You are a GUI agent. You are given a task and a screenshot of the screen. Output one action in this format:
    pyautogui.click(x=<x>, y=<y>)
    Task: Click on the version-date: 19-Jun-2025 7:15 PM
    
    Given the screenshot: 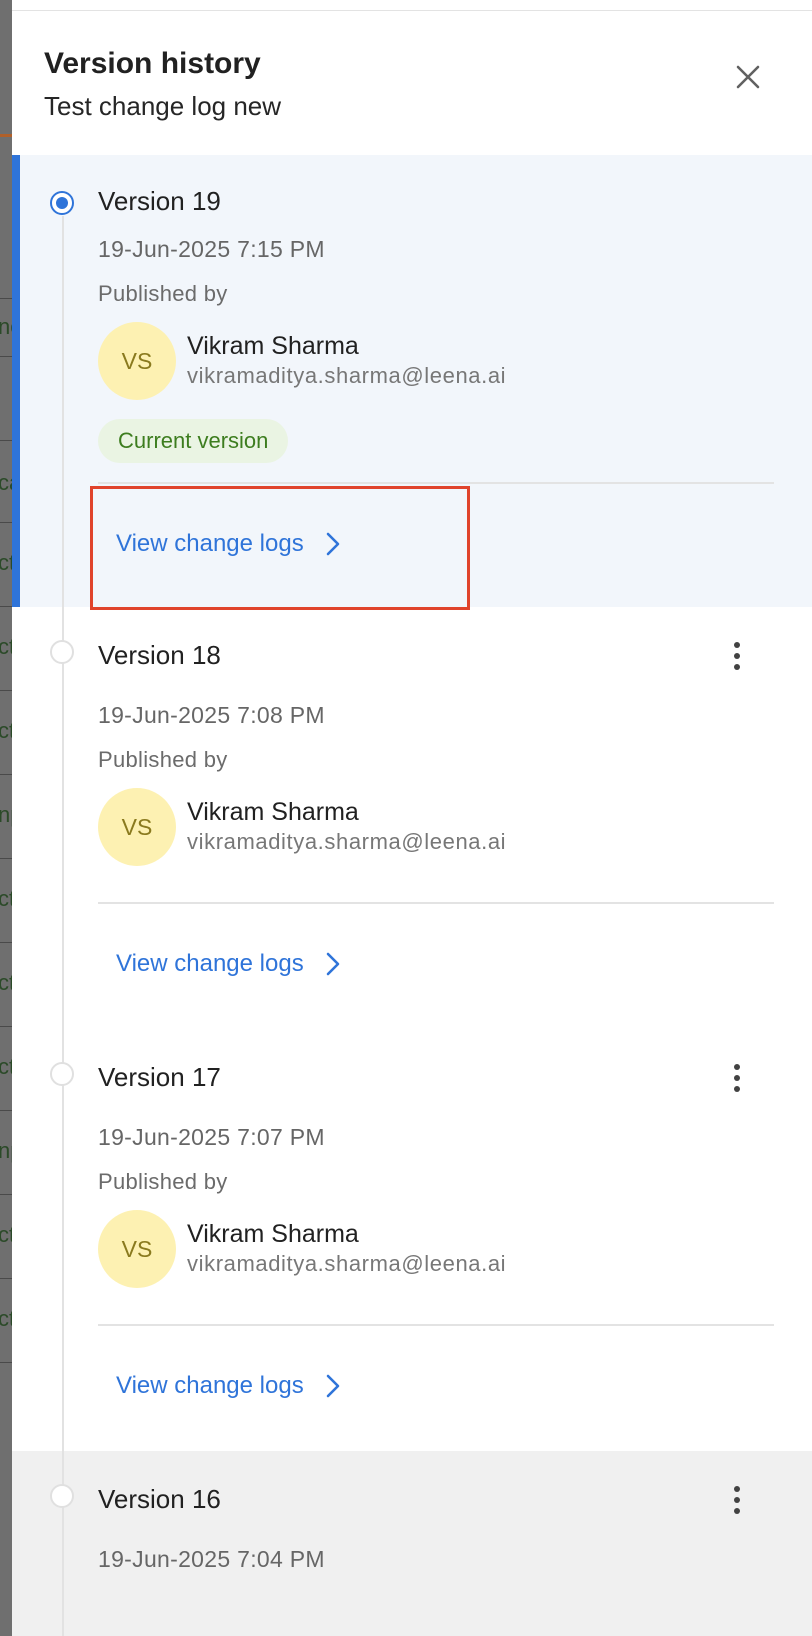 What is the action you would take?
    pyautogui.click(x=211, y=249)
    